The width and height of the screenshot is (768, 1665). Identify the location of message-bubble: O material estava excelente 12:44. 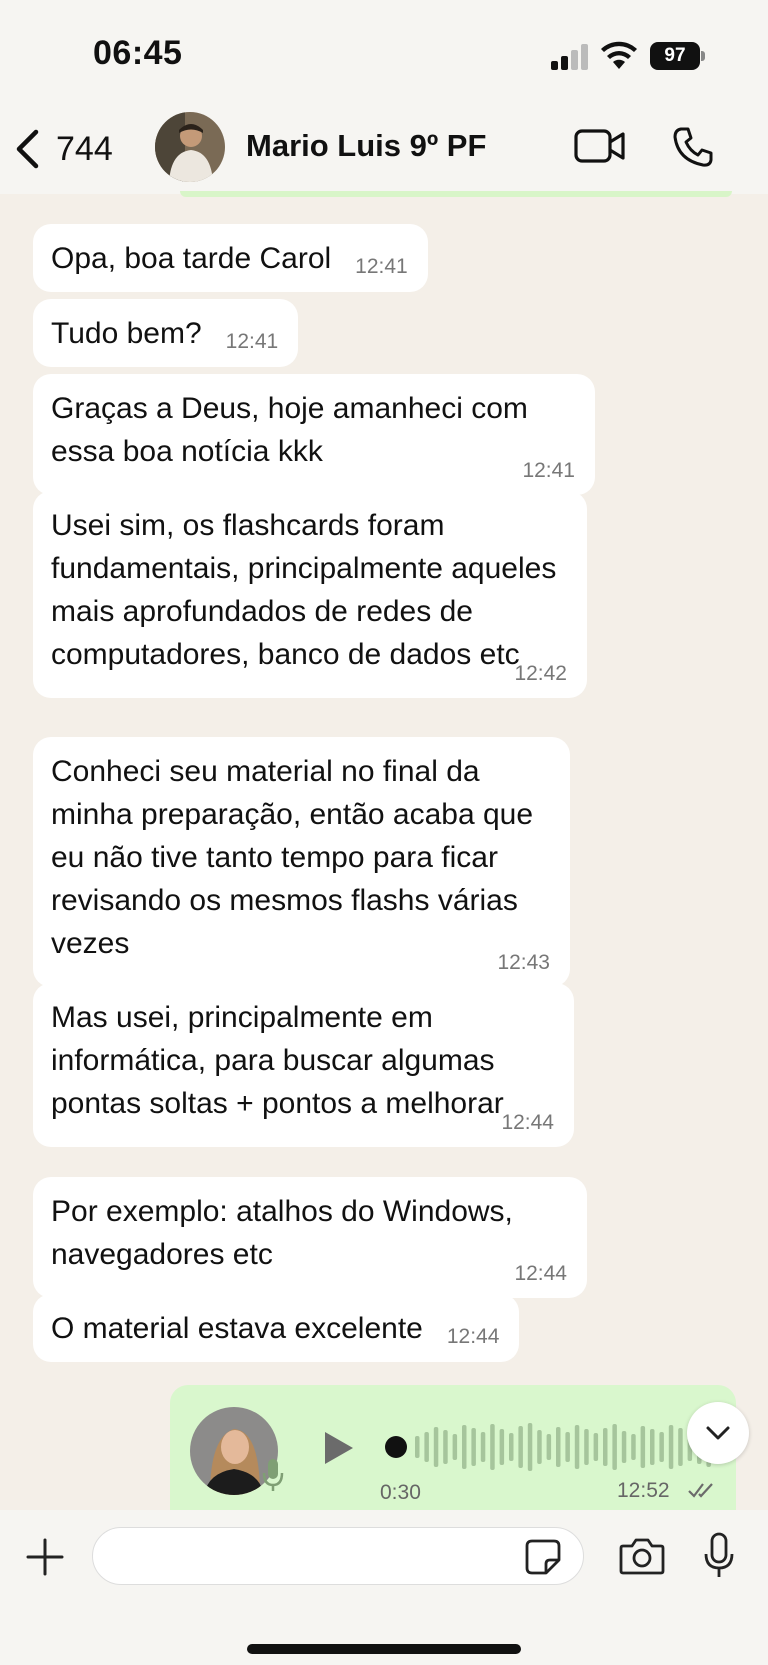
(276, 1328).